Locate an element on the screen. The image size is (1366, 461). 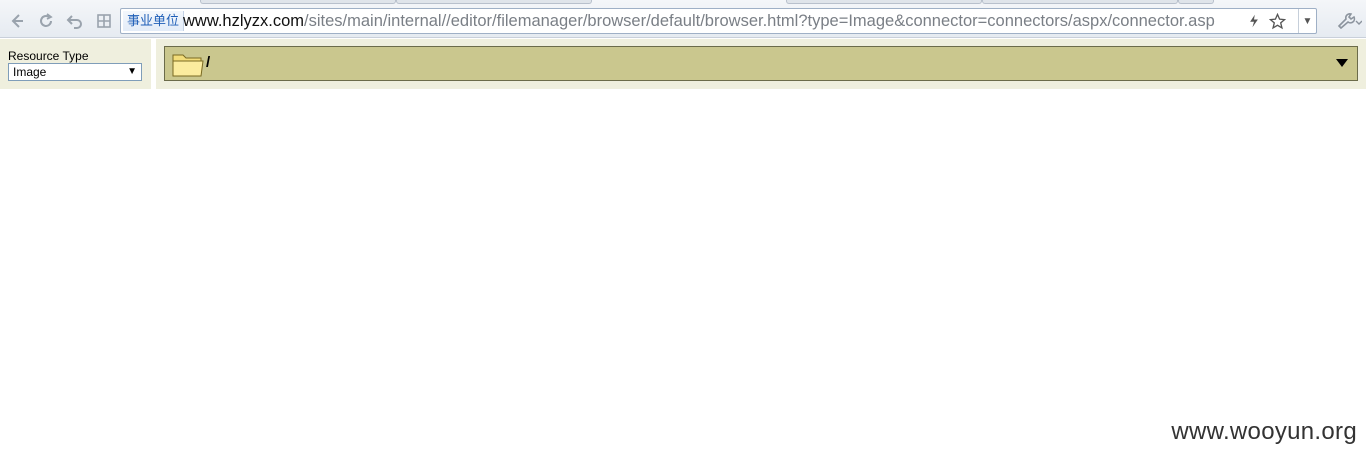
reload-icon is located at coordinates (46, 20).